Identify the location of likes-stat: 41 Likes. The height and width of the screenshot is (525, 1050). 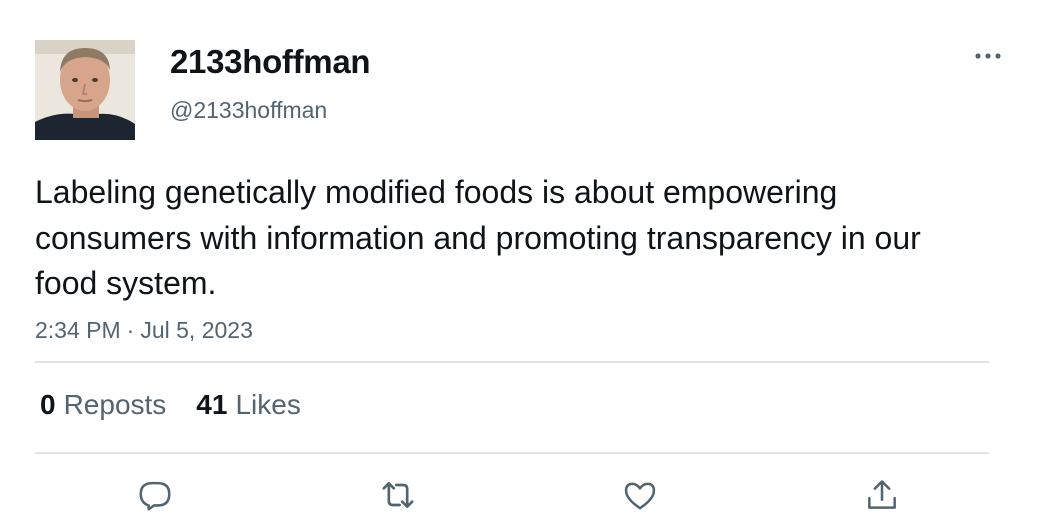
(248, 405).